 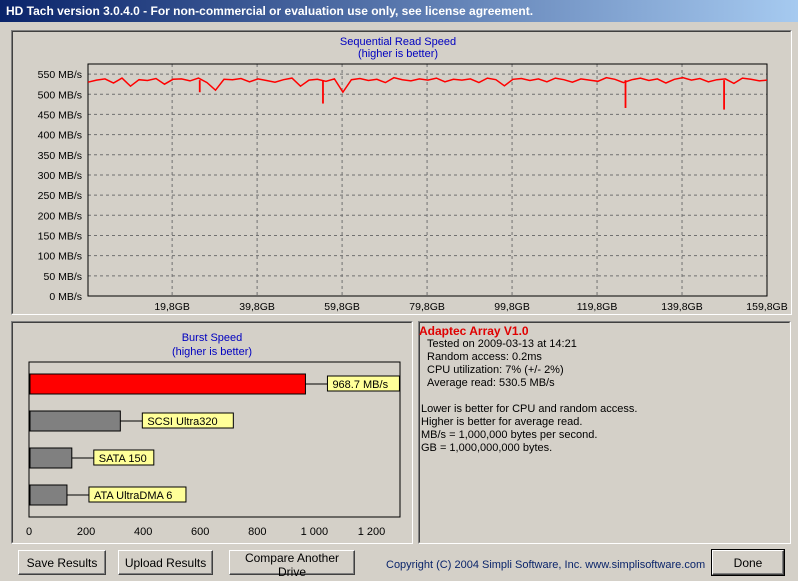 I want to click on x-tick-label: 19,8GB, so click(x=172, y=307).